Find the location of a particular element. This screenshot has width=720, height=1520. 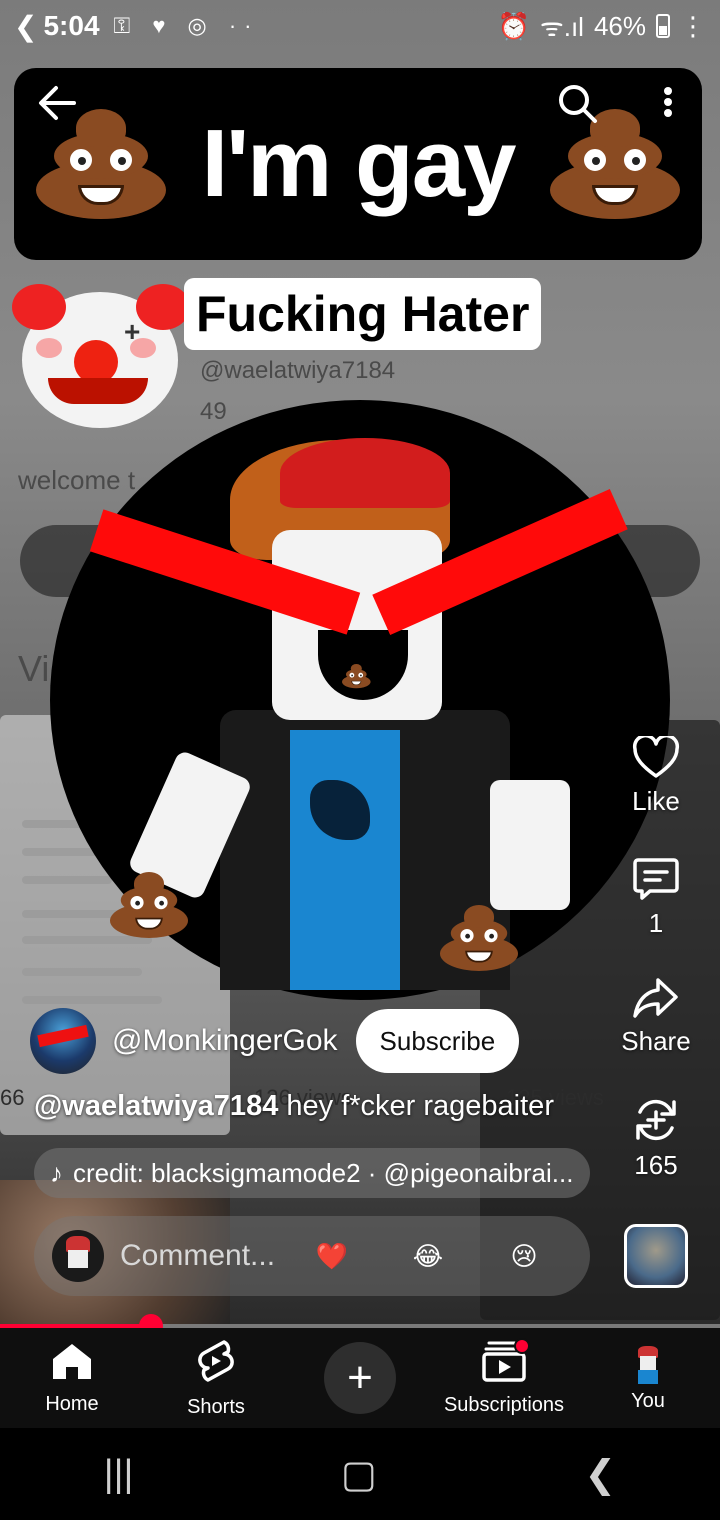

short-caption: @waelatwiya7184 hey f*cker ragebaiter is located at coordinates (294, 1106).